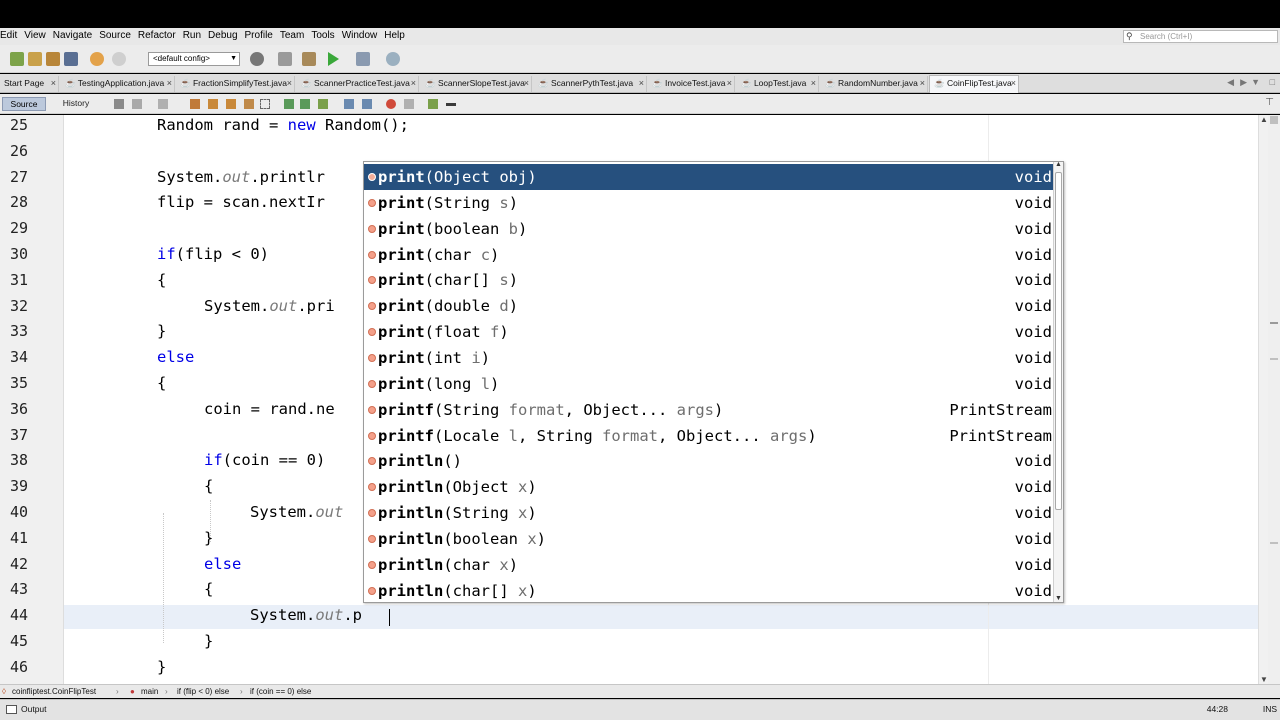  I want to click on config-select: <default config> ▼, so click(194, 59).